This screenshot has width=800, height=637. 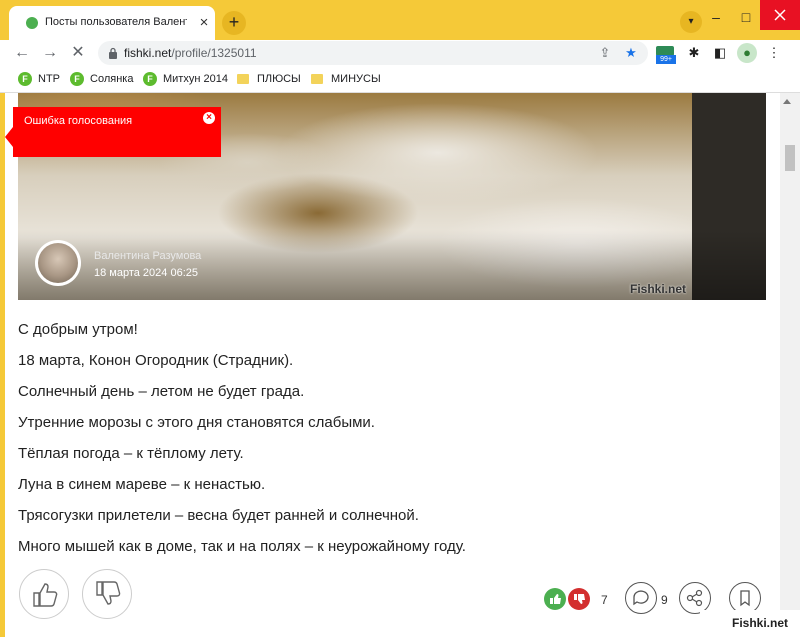 What do you see at coordinates (147, 256) in the screenshot?
I see `author-name: Валентина Разумова` at bounding box center [147, 256].